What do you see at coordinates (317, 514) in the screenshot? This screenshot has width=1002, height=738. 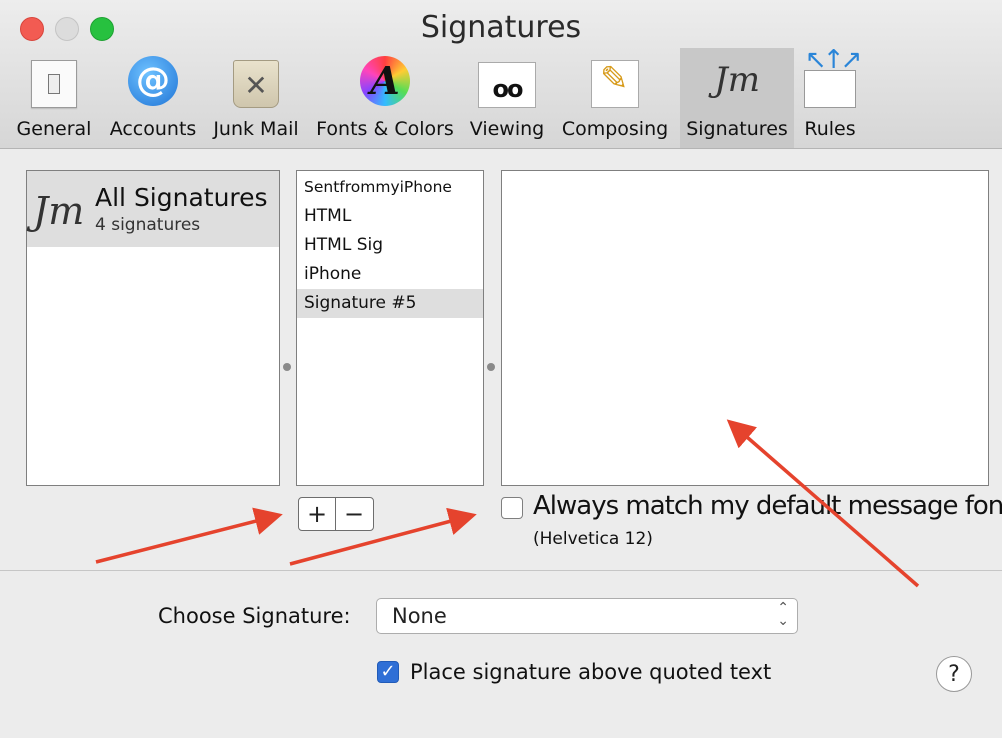 I see `add-signature-button: +` at bounding box center [317, 514].